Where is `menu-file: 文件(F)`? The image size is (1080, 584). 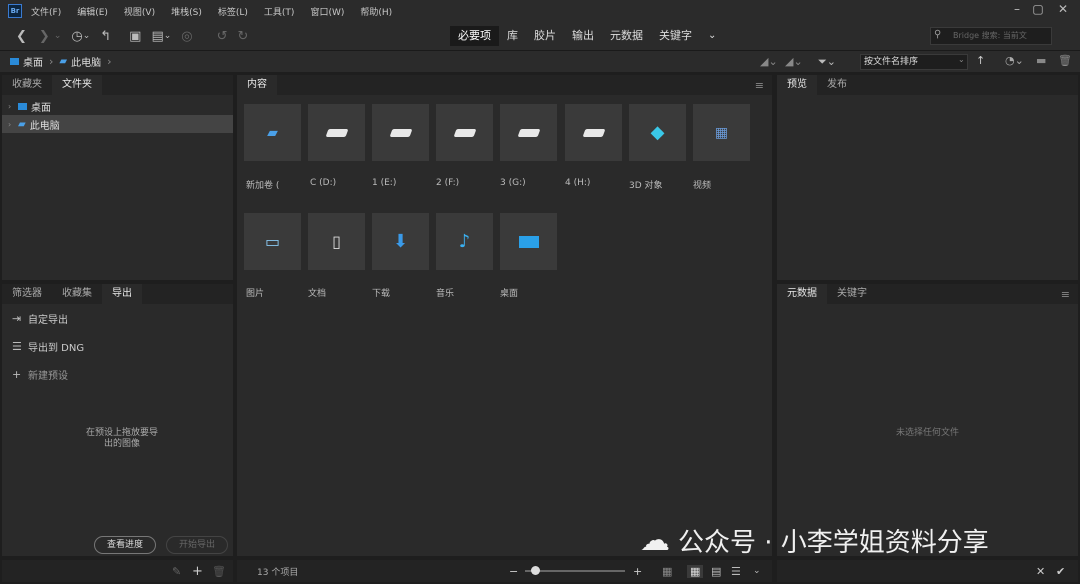 menu-file: 文件(F) is located at coordinates (46, 11).